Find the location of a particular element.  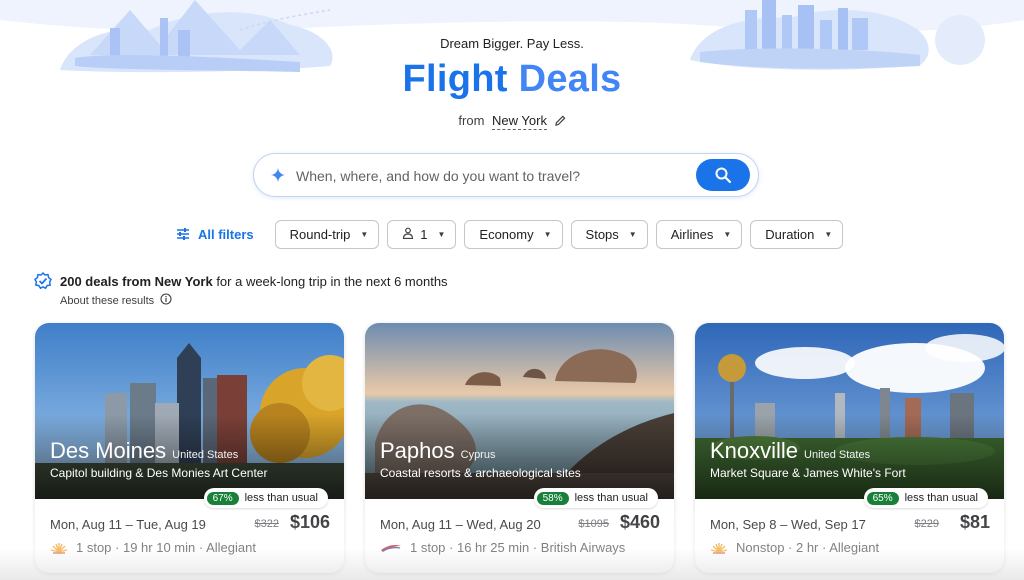

cabin-class-dropdown: Economy ▼ is located at coordinates (513, 234).